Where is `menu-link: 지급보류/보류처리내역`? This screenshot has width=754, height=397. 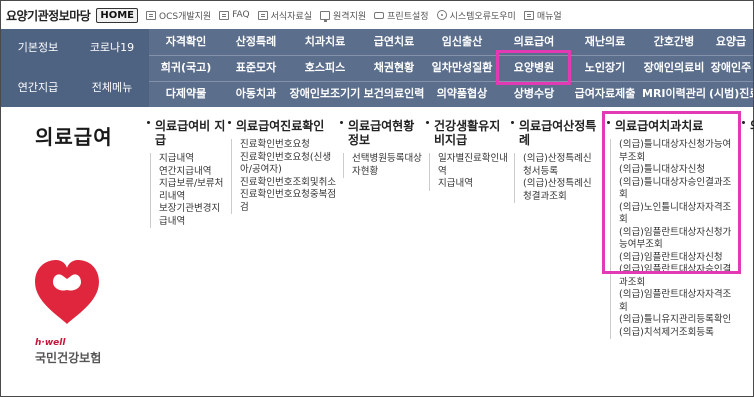
menu-link: 지급보류/보류처리내역 is located at coordinates (193, 190).